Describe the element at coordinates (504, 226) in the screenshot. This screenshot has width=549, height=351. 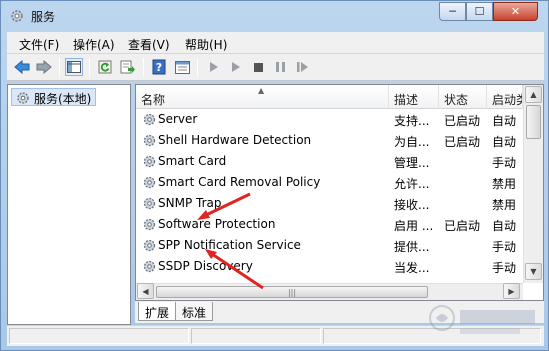
I see `service-startup-type: 自动` at that location.